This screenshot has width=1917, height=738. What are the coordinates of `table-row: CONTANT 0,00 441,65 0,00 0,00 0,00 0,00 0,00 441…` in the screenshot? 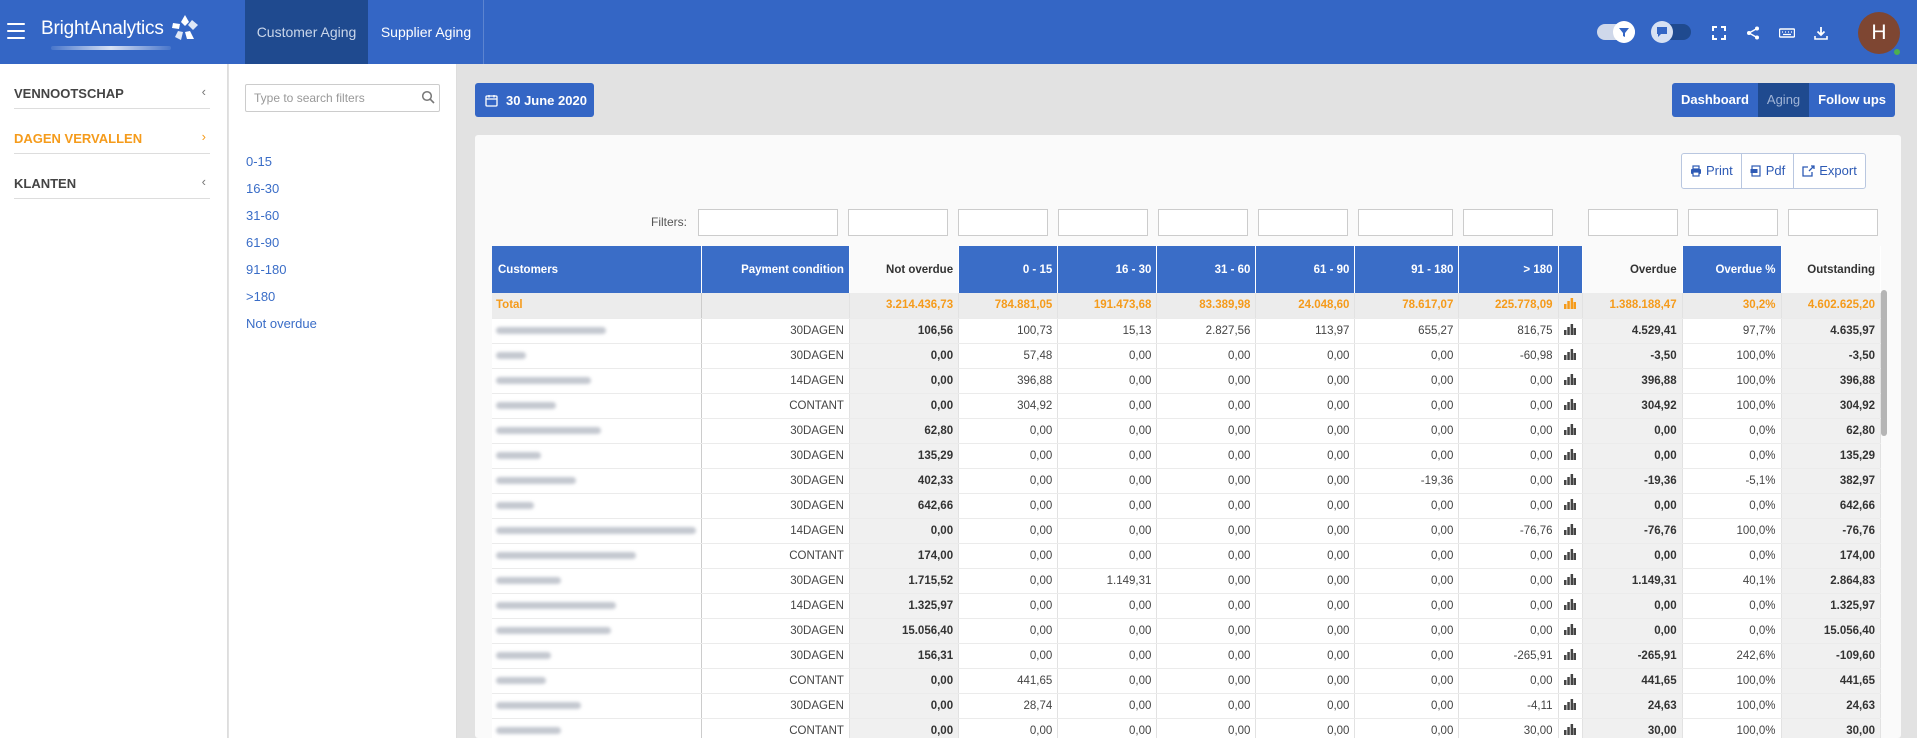 It's located at (1186, 681).